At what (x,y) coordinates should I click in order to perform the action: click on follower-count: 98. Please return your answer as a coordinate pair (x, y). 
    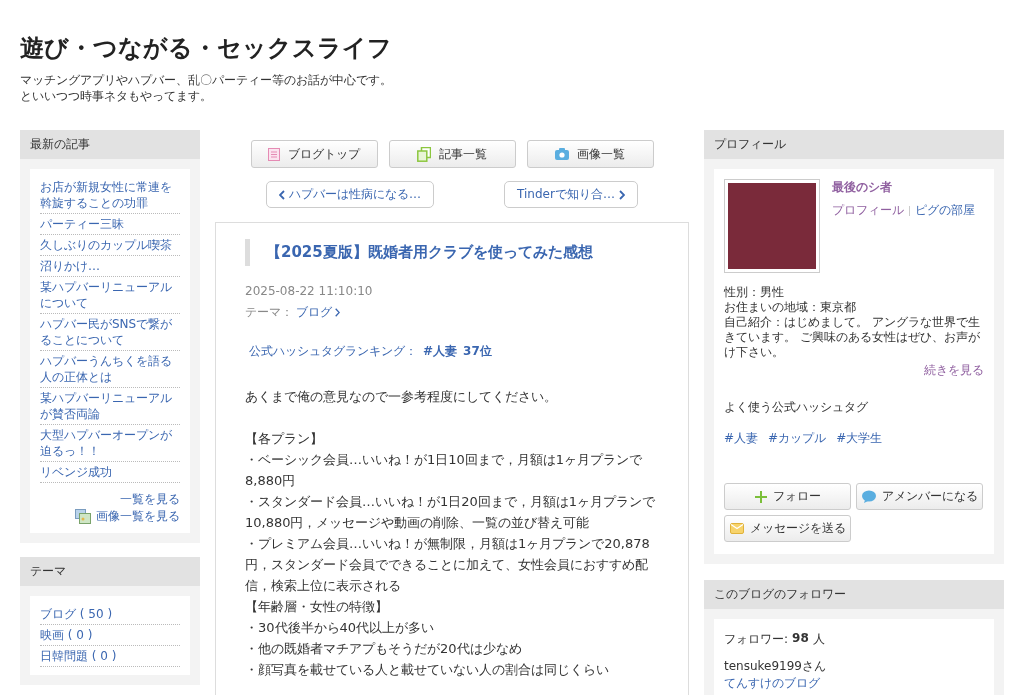
    Looking at the image, I should click on (800, 639).